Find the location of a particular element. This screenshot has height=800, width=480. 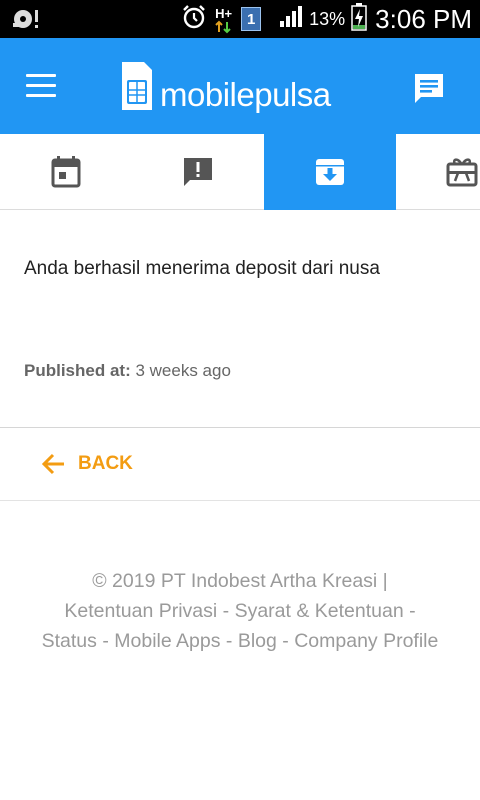

menu-button is located at coordinates (41, 87).